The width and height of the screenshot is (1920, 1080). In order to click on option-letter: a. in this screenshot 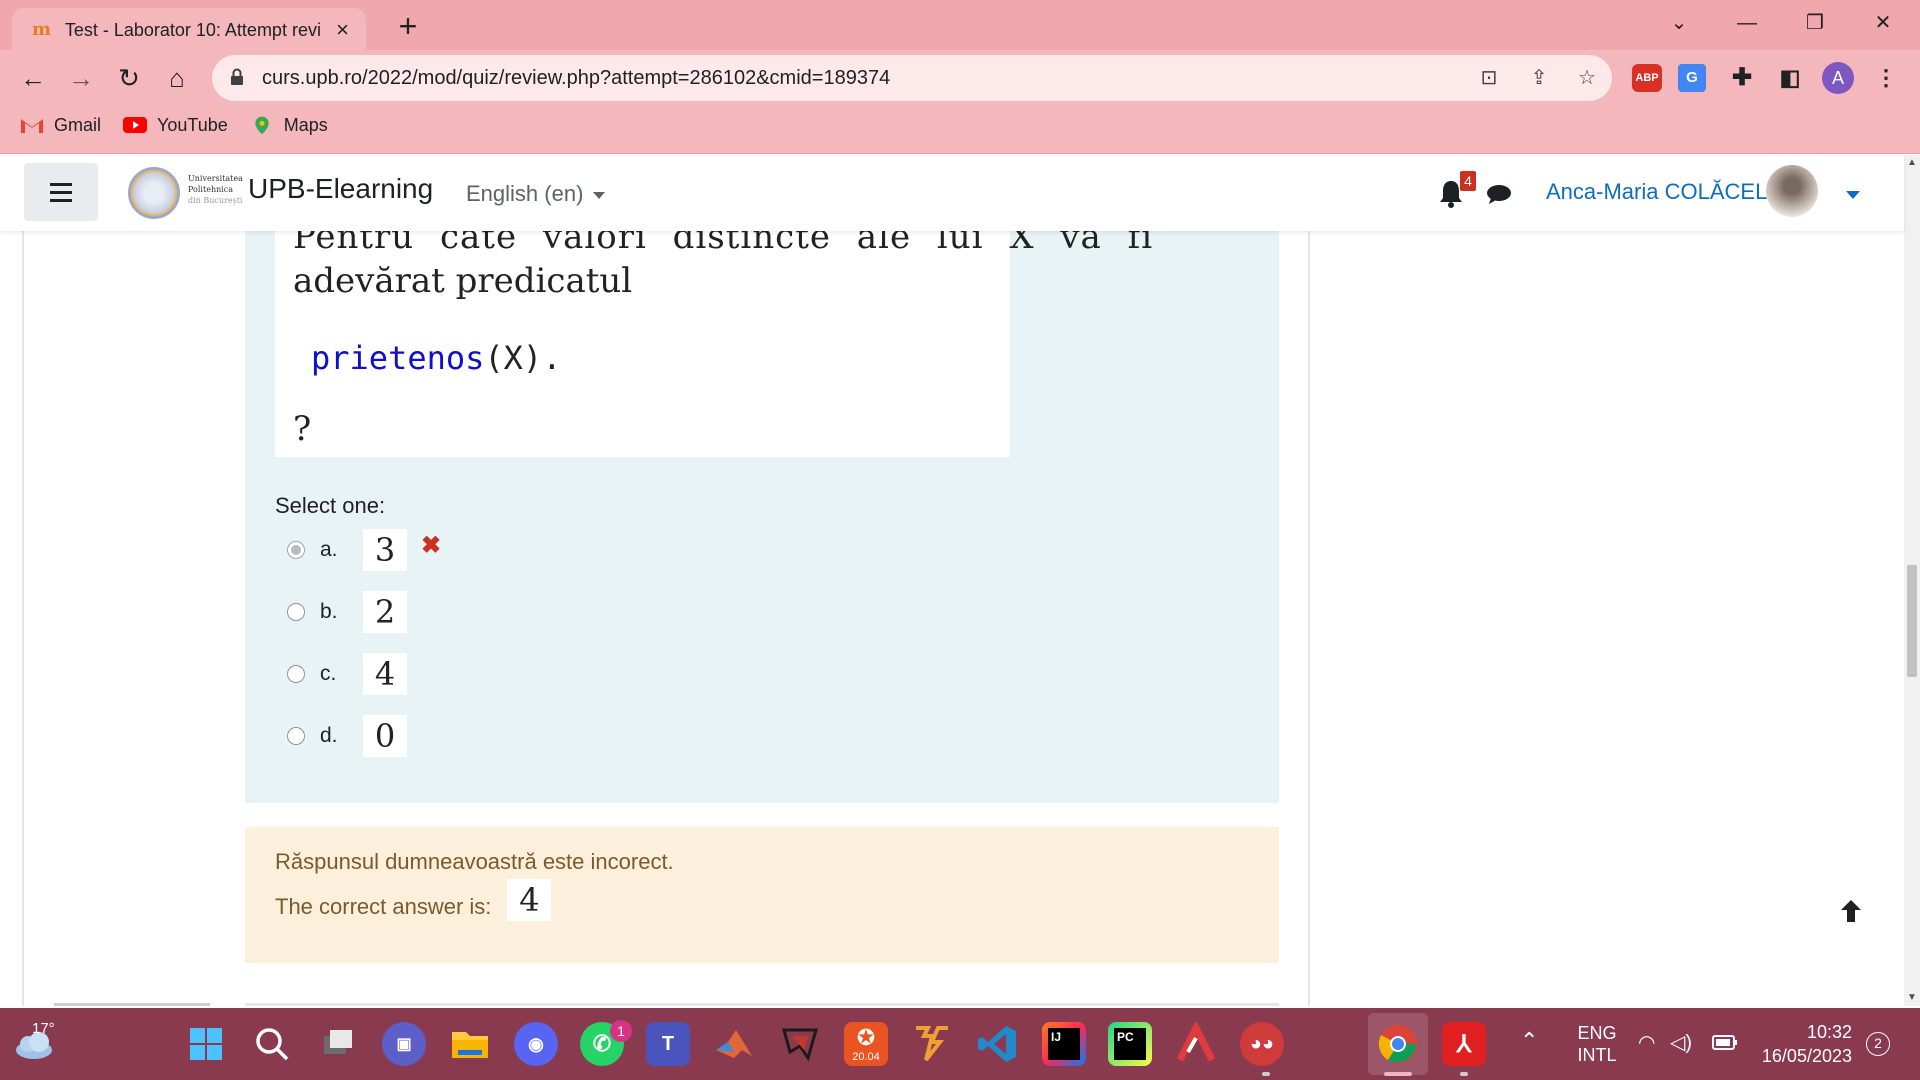, I will do `click(329, 549)`.